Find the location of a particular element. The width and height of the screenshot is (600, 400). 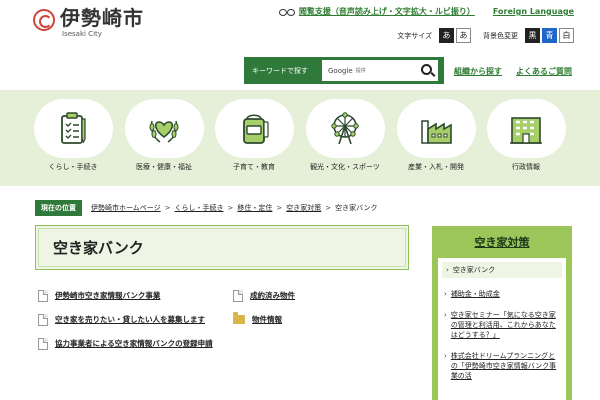

category-label: 医療・健康・福祉 is located at coordinates (164, 167).